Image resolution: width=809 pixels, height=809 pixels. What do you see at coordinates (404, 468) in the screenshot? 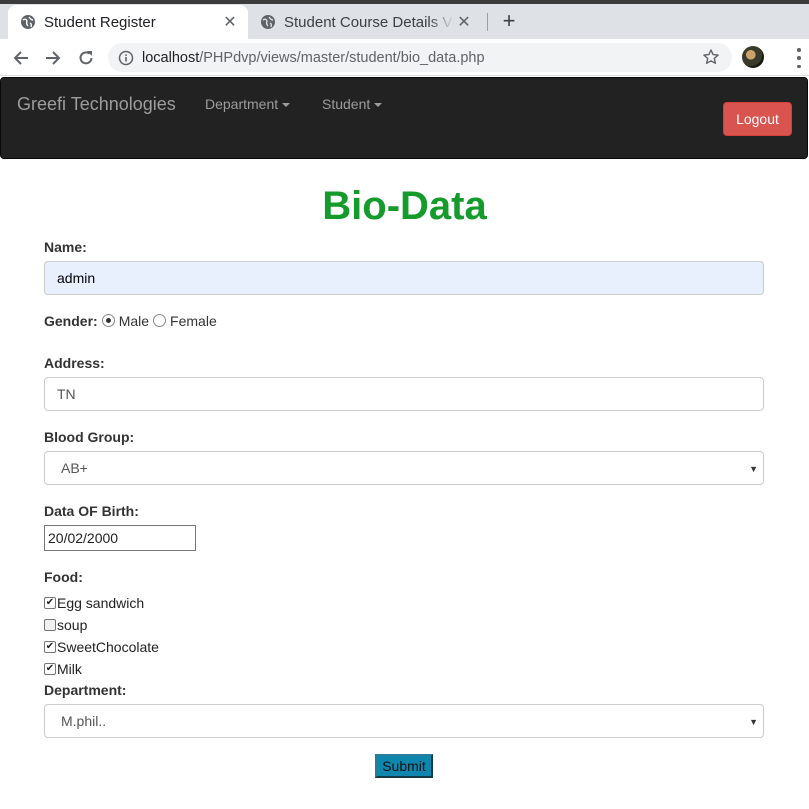
I see `blood-group-select: AB+ ▼` at bounding box center [404, 468].